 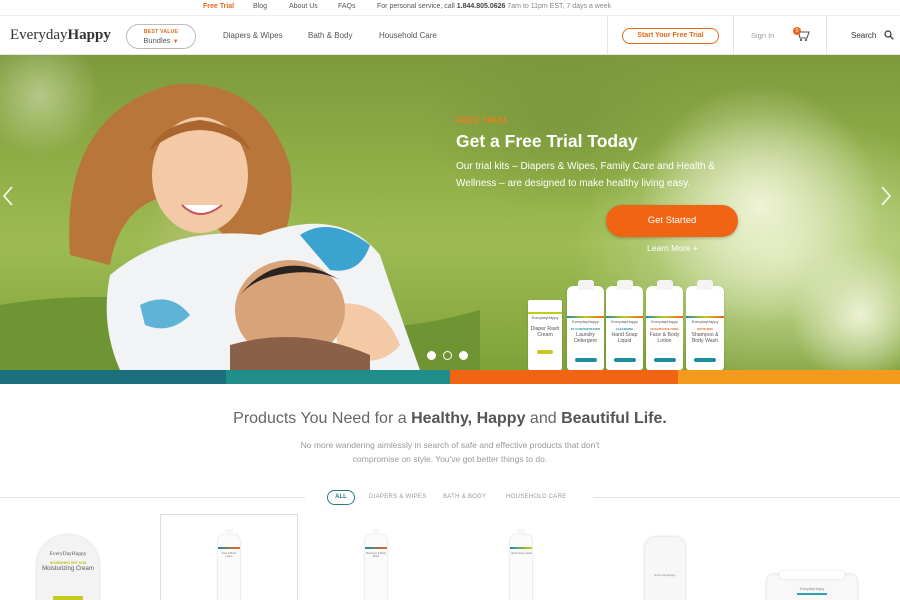 What do you see at coordinates (376, 564) in the screenshot?
I see `product-shampoo-body-wash-bottle: Shampoo & Body Wash` at bounding box center [376, 564].